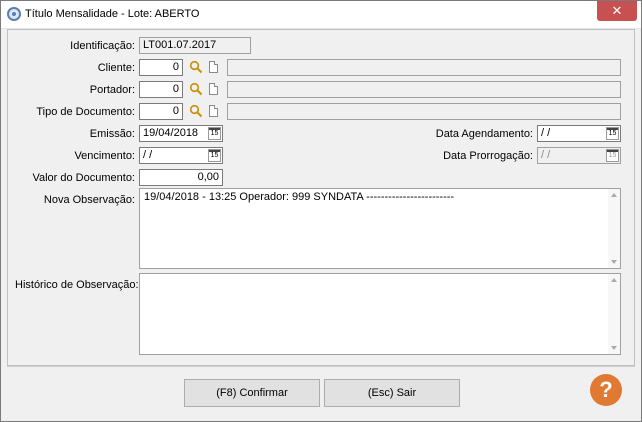 The height and width of the screenshot is (422, 642). What do you see at coordinates (546, 155) in the screenshot?
I see `data-prorrogacao-value: / /` at bounding box center [546, 155].